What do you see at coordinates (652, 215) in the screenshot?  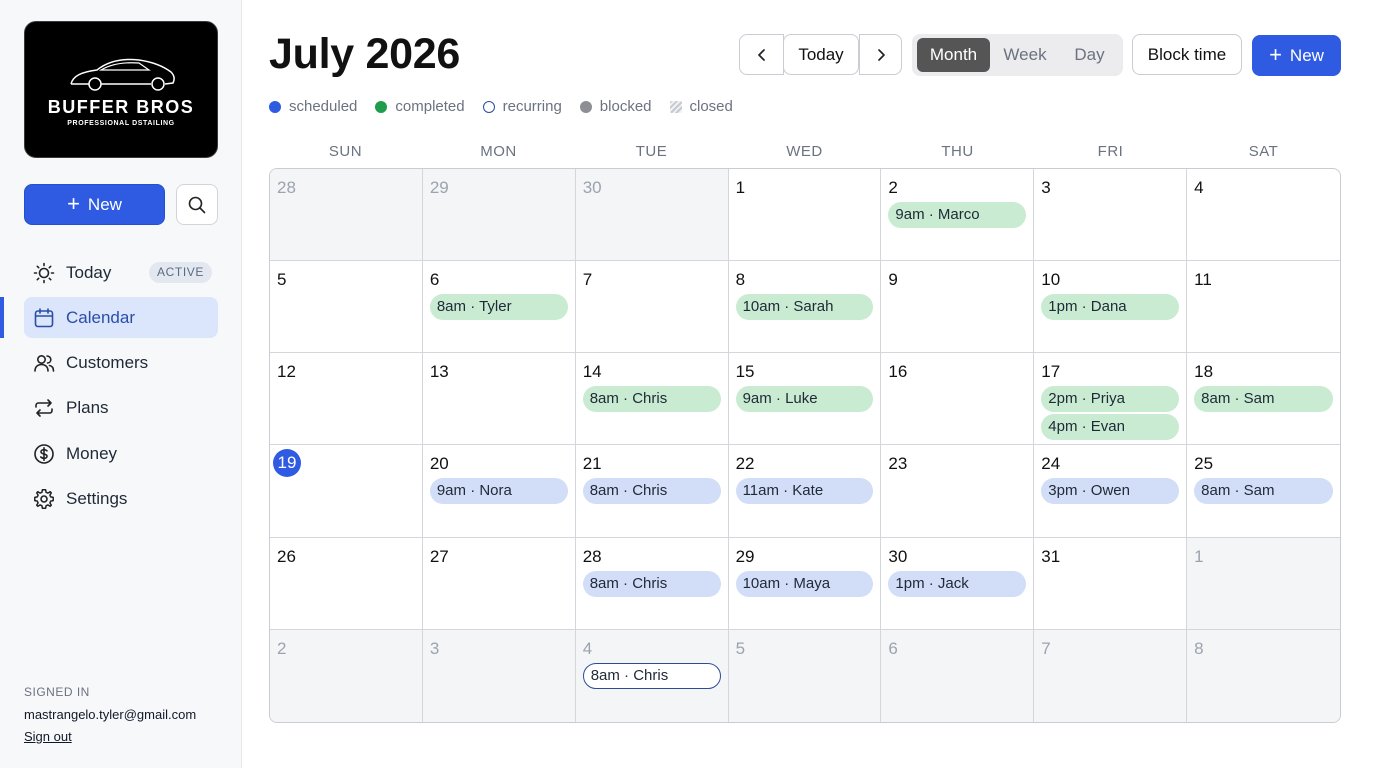 I see `calendar-day-cell: 30` at bounding box center [652, 215].